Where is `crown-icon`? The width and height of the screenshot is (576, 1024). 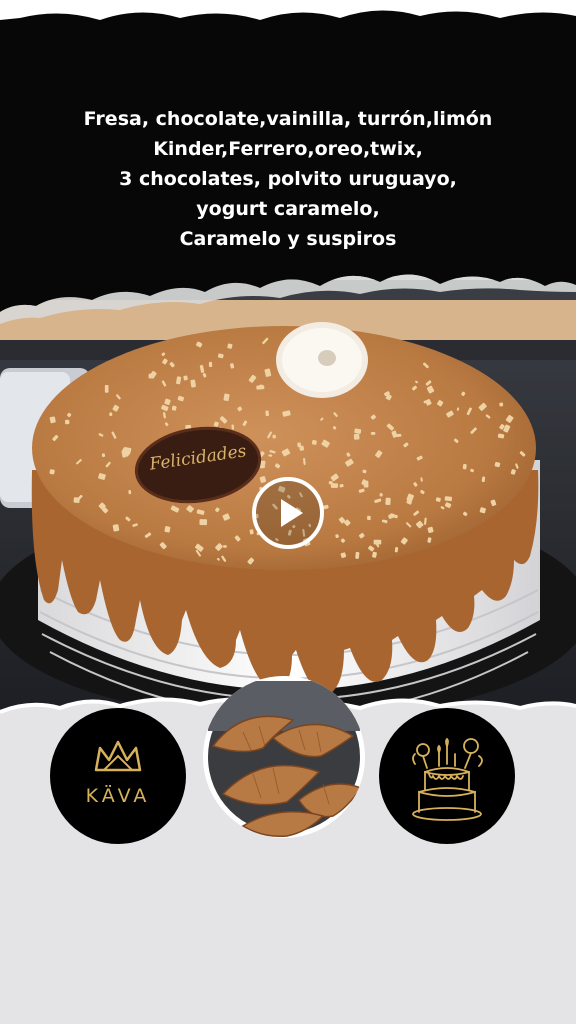
crown-icon is located at coordinates (118, 756).